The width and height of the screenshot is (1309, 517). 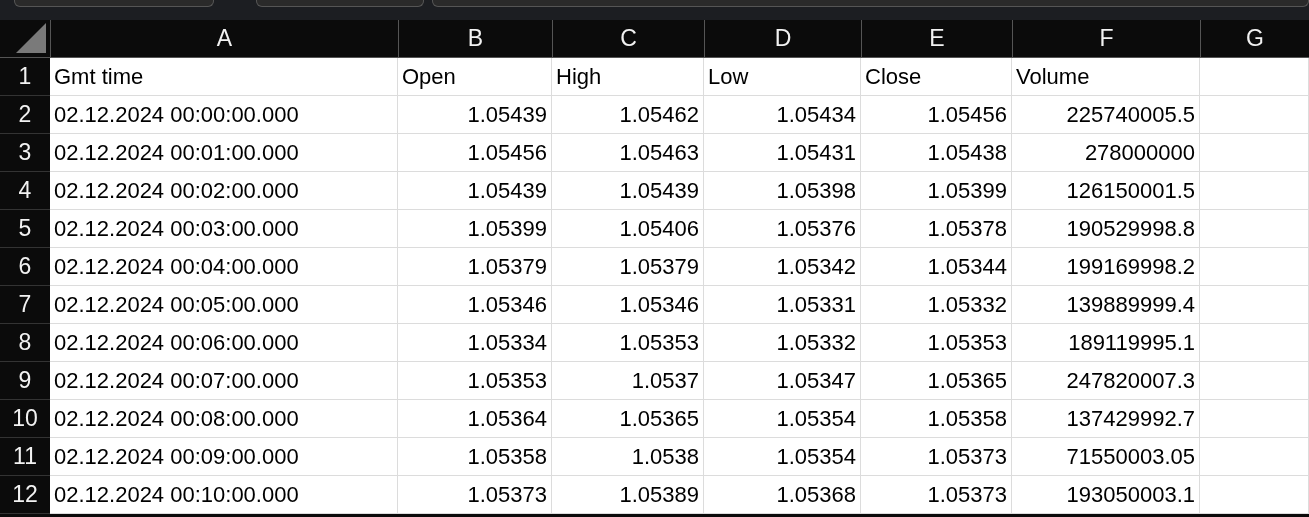 I want to click on column-header: C, so click(x=628, y=39).